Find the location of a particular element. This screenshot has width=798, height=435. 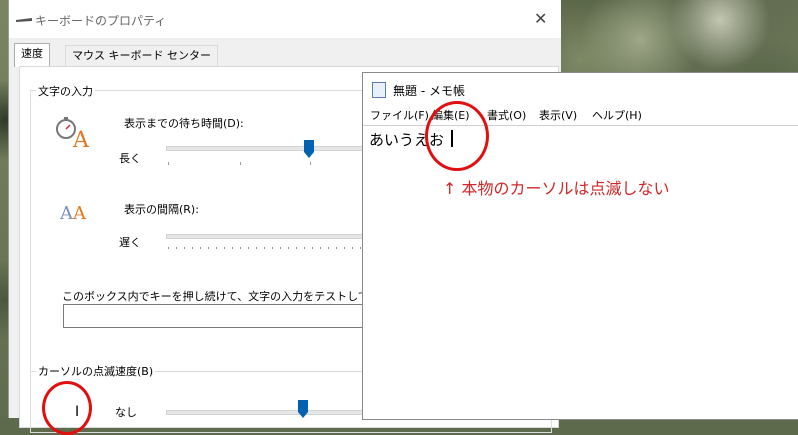

annotation-circle-cursor-preview is located at coordinates (67, 408).